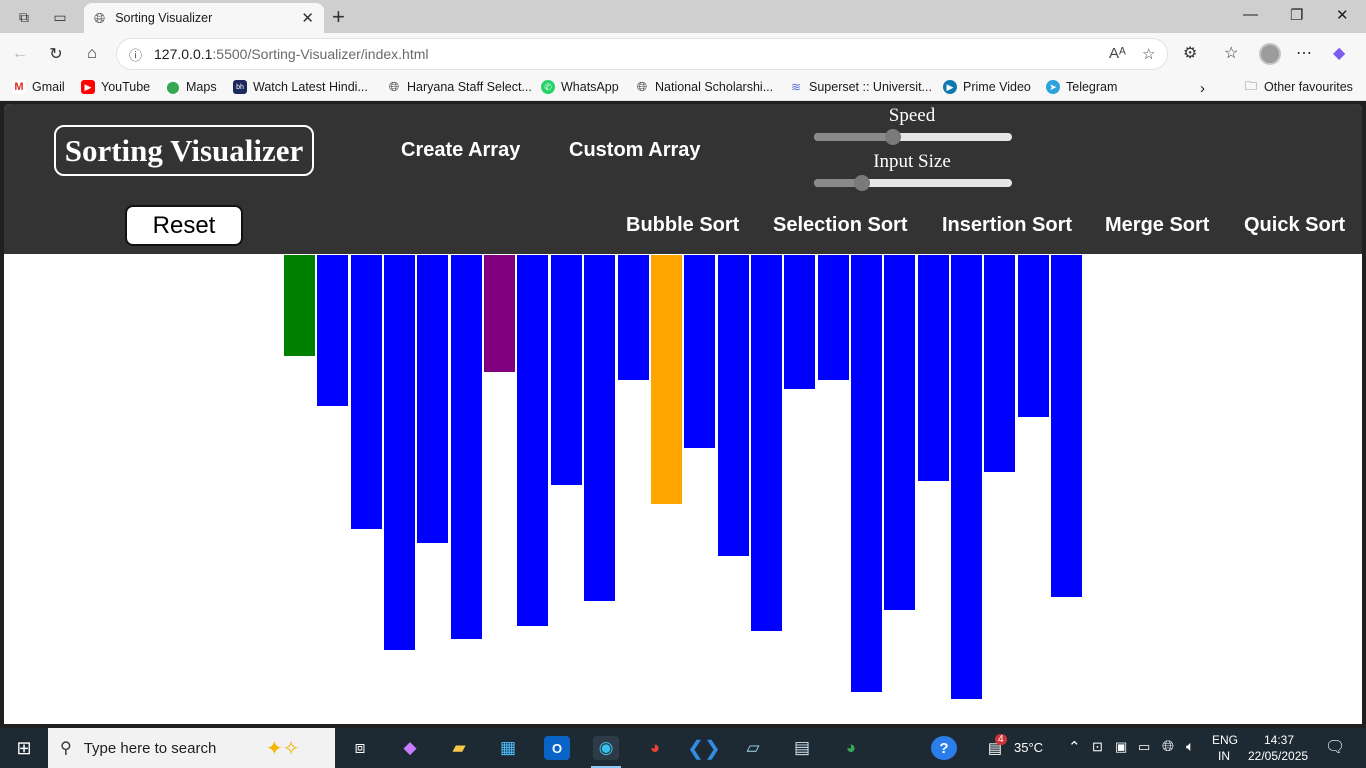  Describe the element at coordinates (88, 87) in the screenshot. I see `youtube-icon: ▶` at that location.